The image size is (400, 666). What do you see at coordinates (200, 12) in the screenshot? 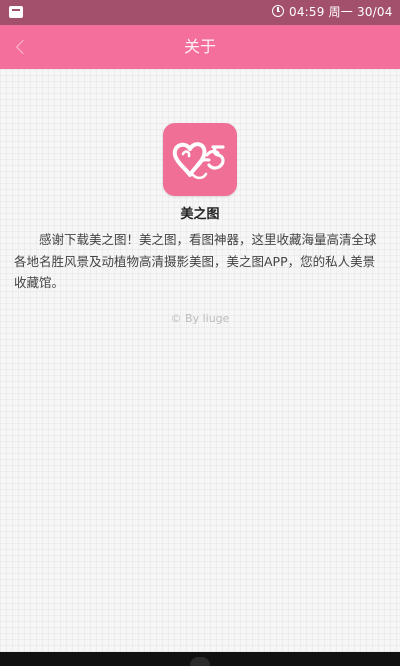
I see `status-bar: 04:59 周一 30/04` at bounding box center [200, 12].